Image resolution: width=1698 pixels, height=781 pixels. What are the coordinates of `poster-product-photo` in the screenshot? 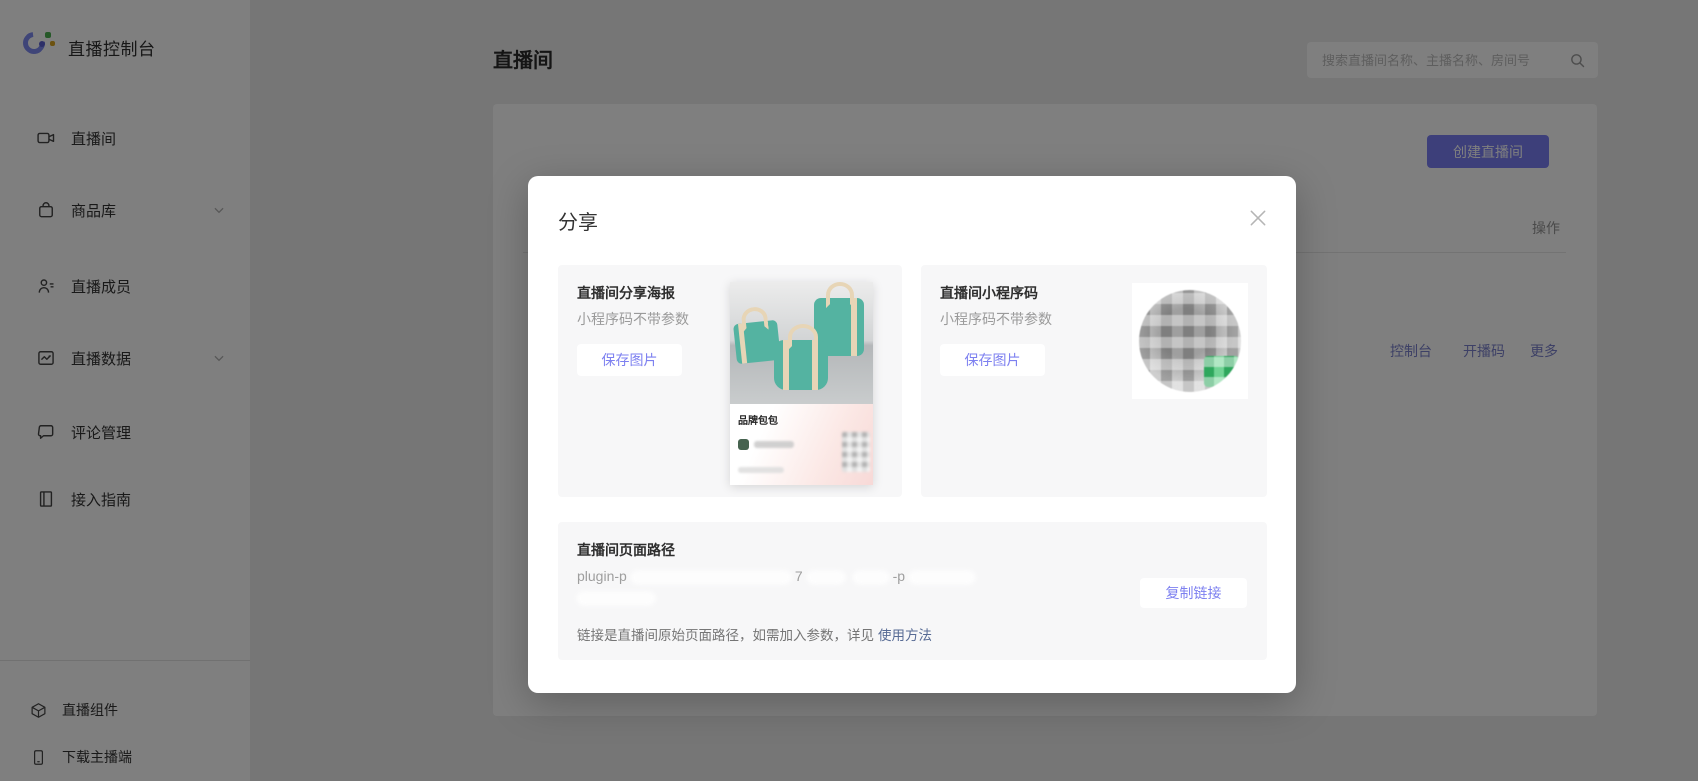 It's located at (801, 343).